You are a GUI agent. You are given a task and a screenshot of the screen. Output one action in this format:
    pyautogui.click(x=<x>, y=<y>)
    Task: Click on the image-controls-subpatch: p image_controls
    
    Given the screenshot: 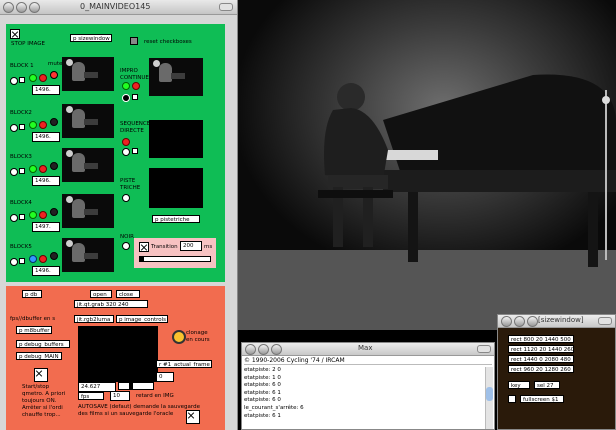 What is the action you would take?
    pyautogui.click(x=142, y=319)
    